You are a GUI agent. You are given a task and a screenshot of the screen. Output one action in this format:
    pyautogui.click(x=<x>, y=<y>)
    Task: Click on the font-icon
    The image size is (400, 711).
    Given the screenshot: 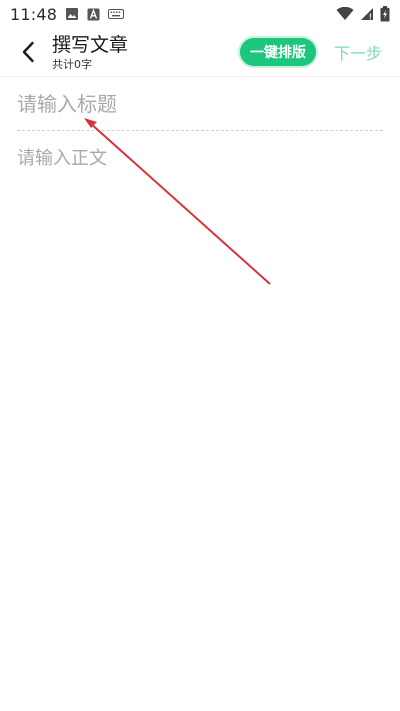 What is the action you would take?
    pyautogui.click(x=93, y=14)
    